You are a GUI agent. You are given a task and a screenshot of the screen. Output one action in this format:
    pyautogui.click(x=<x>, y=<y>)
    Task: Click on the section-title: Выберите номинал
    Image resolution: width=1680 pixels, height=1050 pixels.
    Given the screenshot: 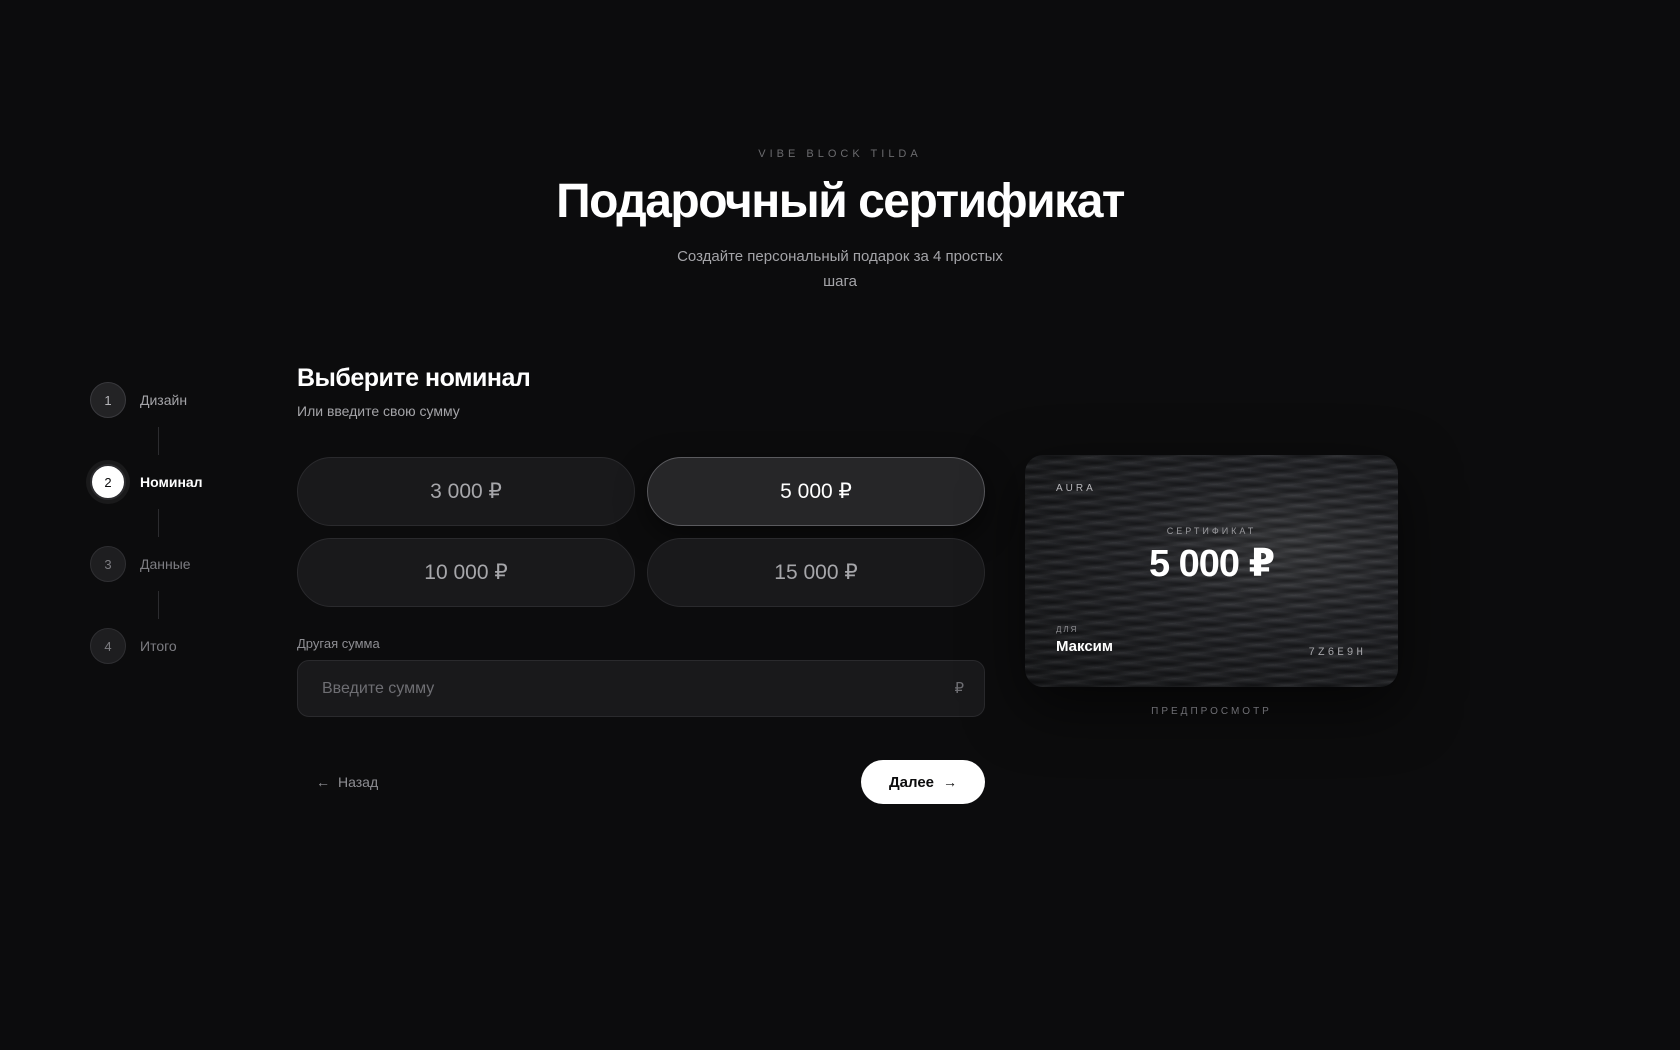 What is the action you would take?
    pyautogui.click(x=414, y=378)
    